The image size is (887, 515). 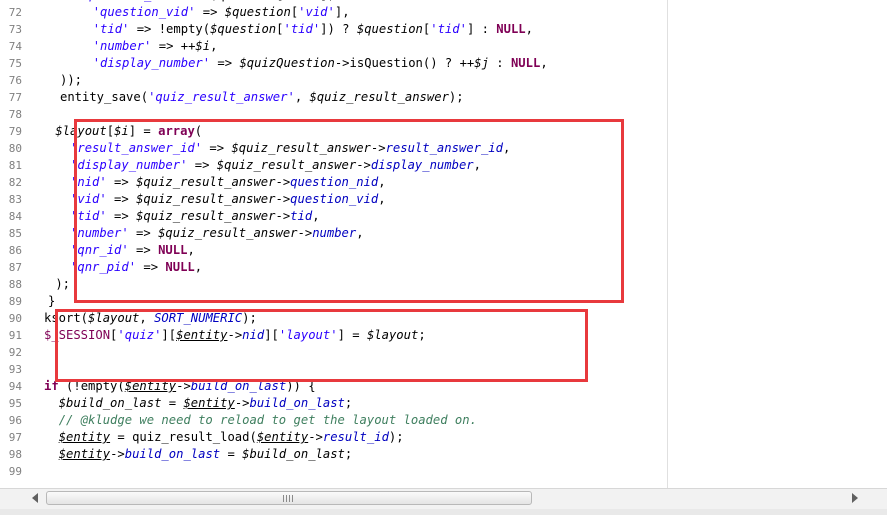 What do you see at coordinates (15, 318) in the screenshot?
I see `line-number: 90` at bounding box center [15, 318].